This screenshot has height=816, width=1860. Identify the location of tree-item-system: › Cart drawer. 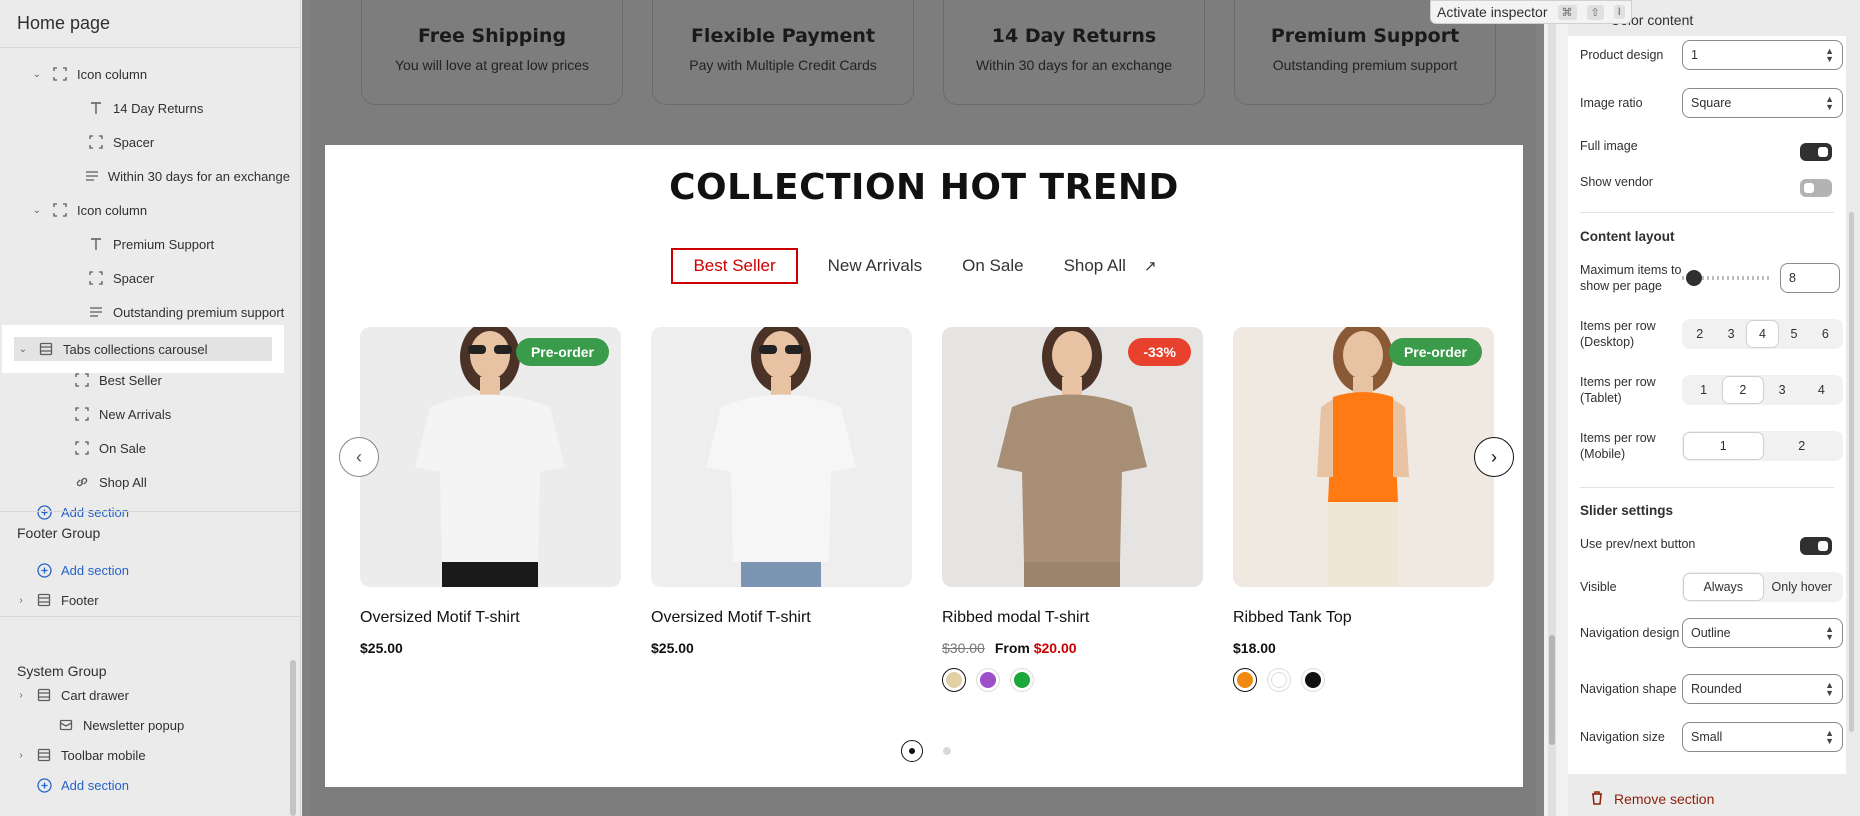
(145, 695).